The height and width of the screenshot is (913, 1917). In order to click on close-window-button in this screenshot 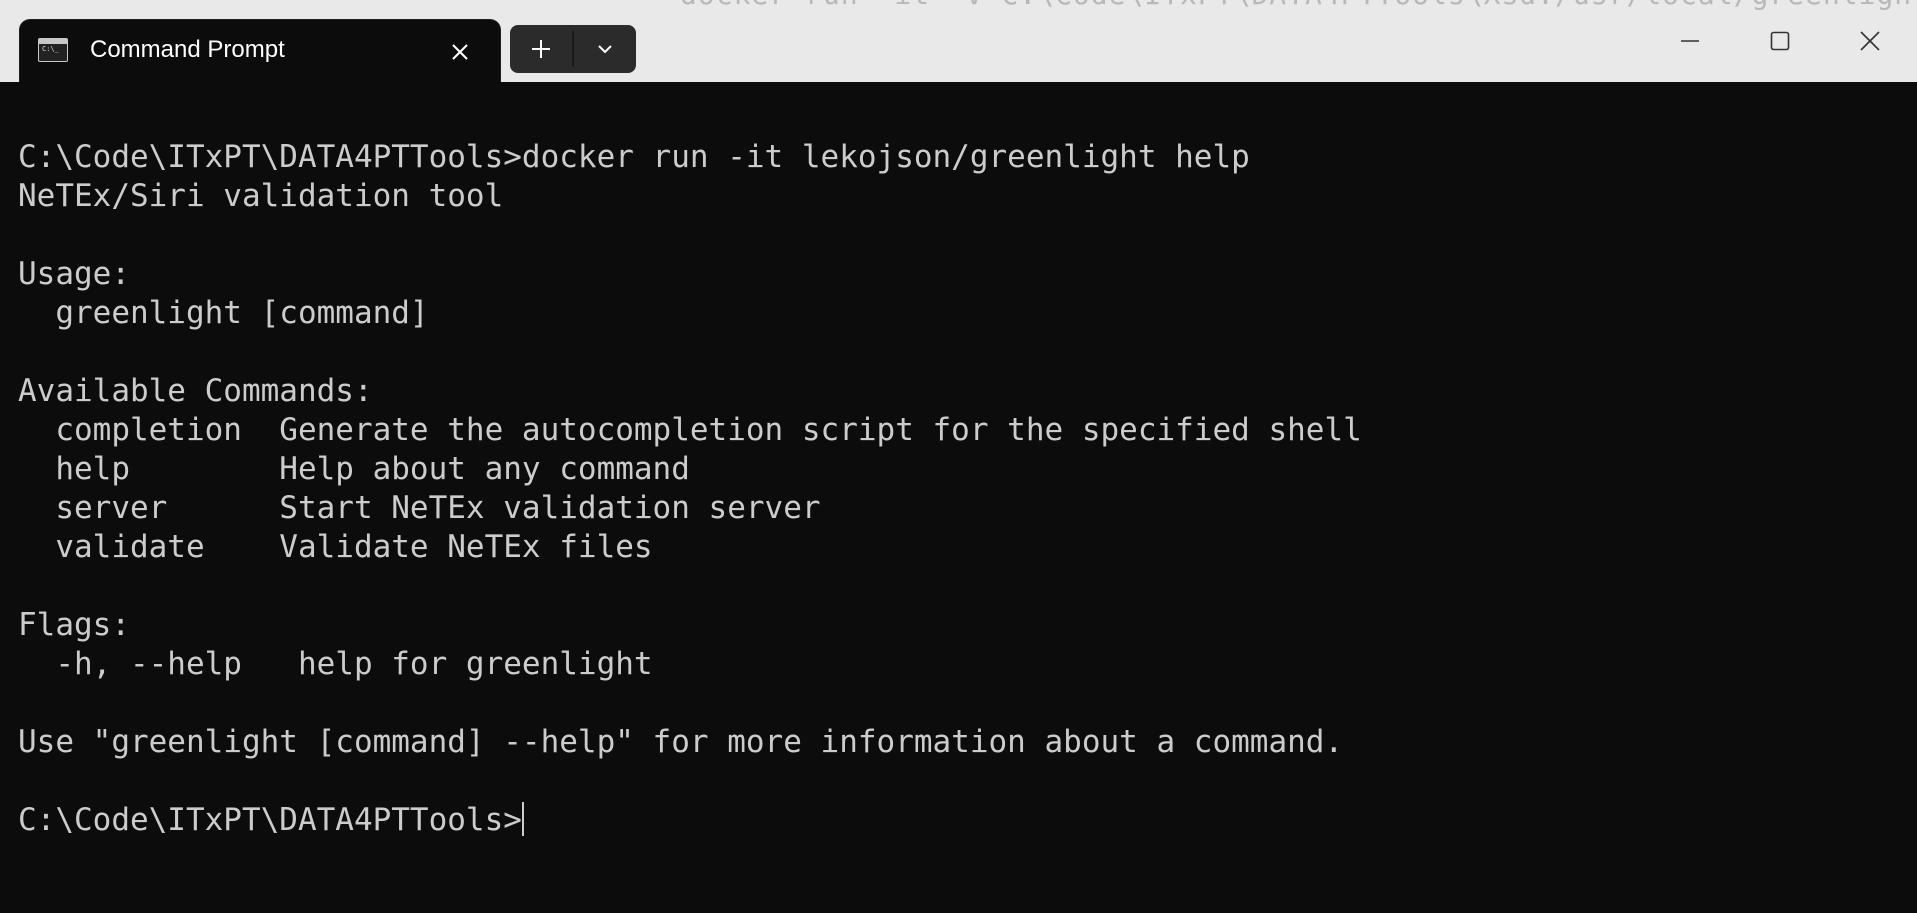, I will do `click(1870, 41)`.